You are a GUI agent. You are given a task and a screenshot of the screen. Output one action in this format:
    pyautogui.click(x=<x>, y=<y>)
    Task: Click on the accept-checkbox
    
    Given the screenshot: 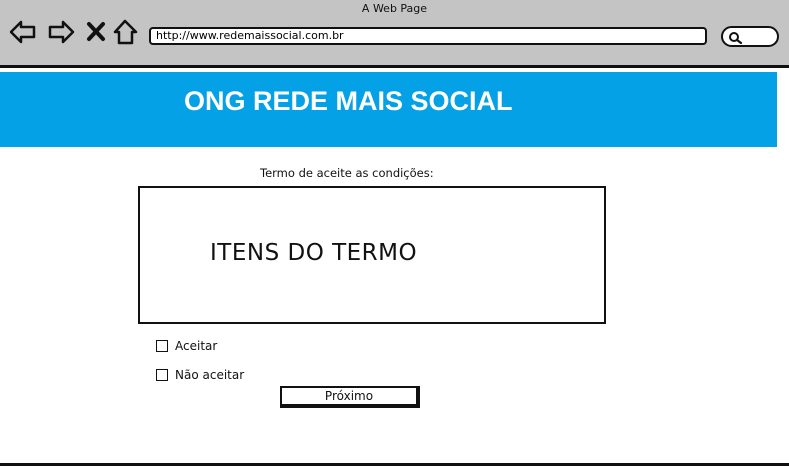 What is the action you would take?
    pyautogui.click(x=162, y=346)
    